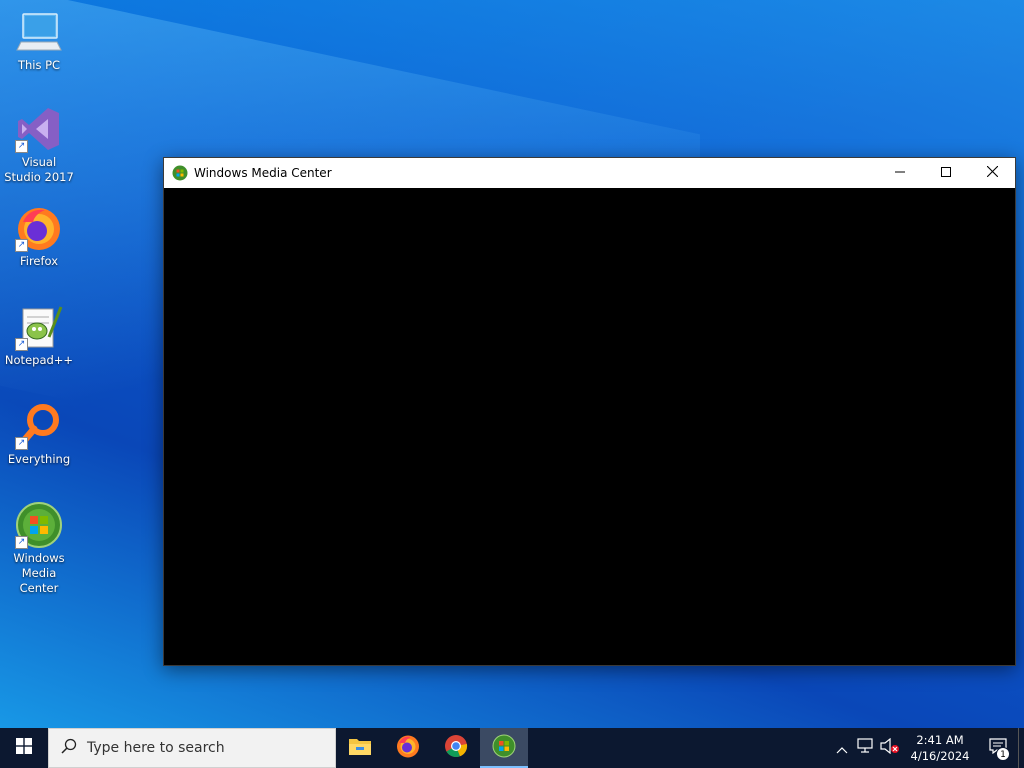 This screenshot has height=768, width=1024. I want to click on minimize-button, so click(900, 173).